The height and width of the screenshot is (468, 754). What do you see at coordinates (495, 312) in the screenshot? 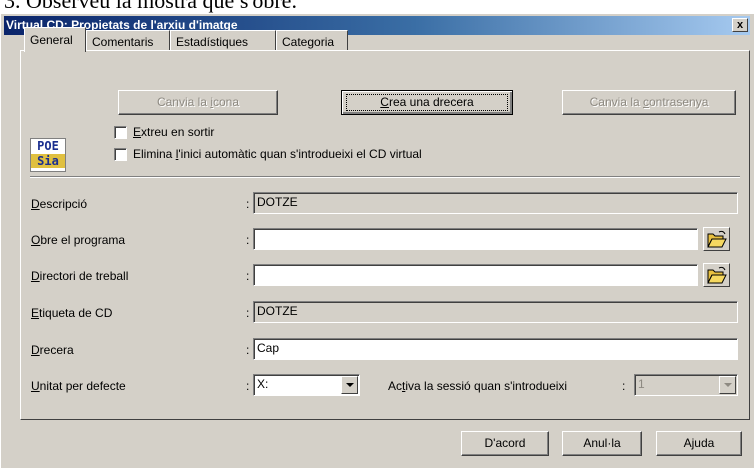
I see `cd-label-field: DOTZE` at bounding box center [495, 312].